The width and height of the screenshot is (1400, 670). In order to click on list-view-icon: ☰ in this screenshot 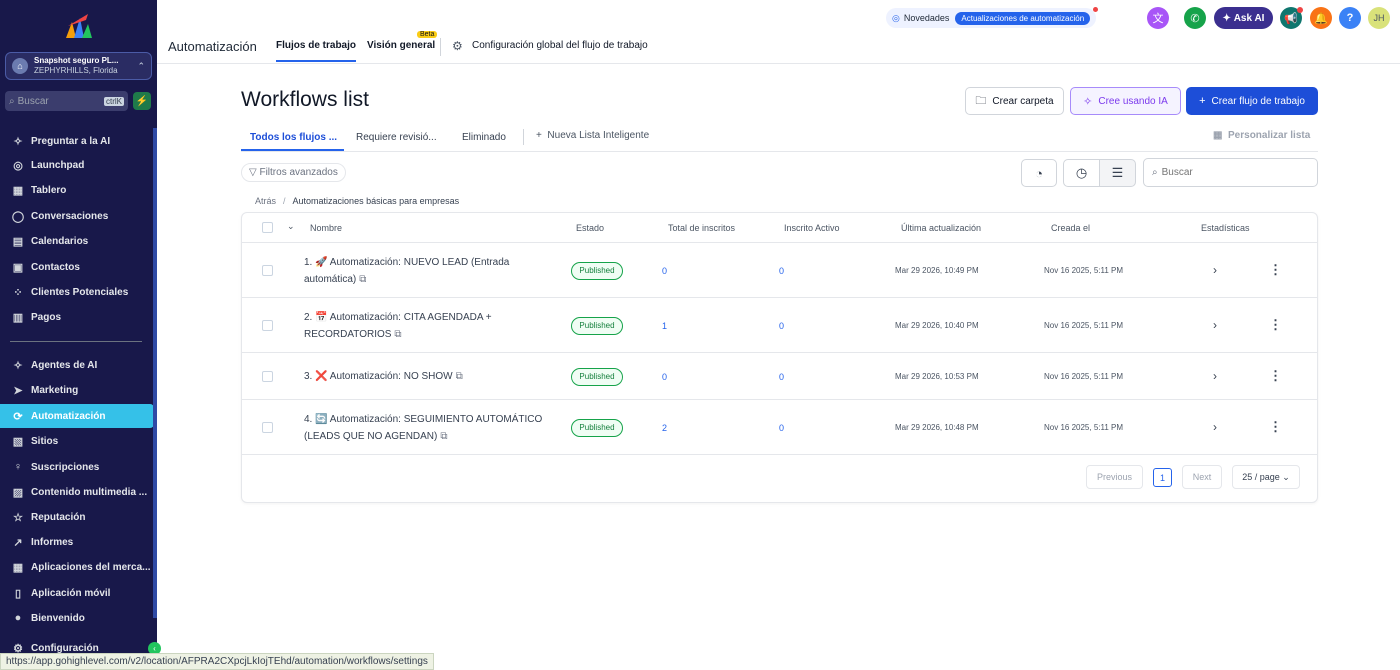, I will do `click(1117, 173)`.